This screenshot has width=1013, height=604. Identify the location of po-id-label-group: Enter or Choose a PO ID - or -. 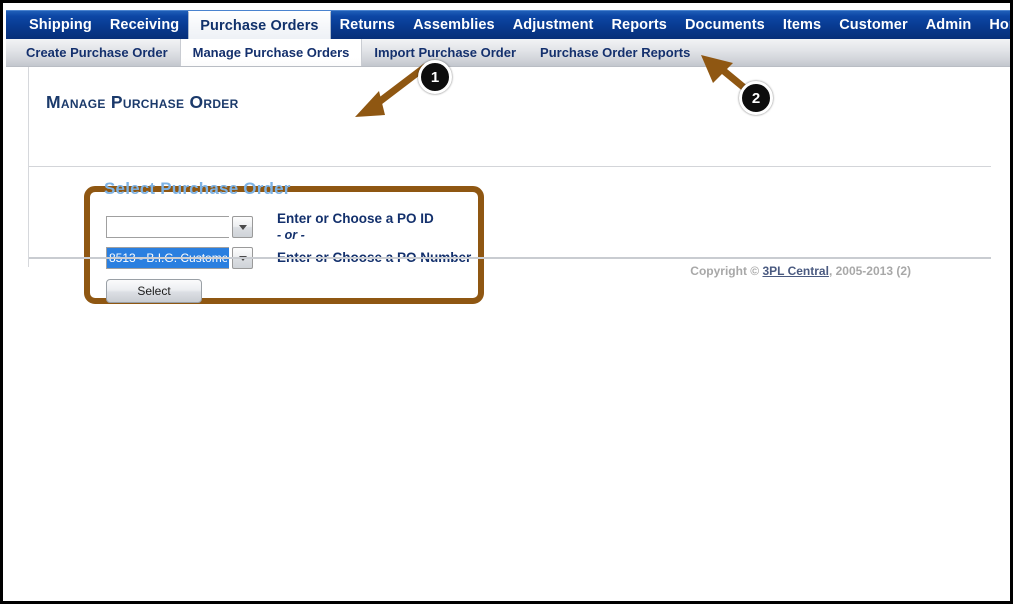
(355, 227).